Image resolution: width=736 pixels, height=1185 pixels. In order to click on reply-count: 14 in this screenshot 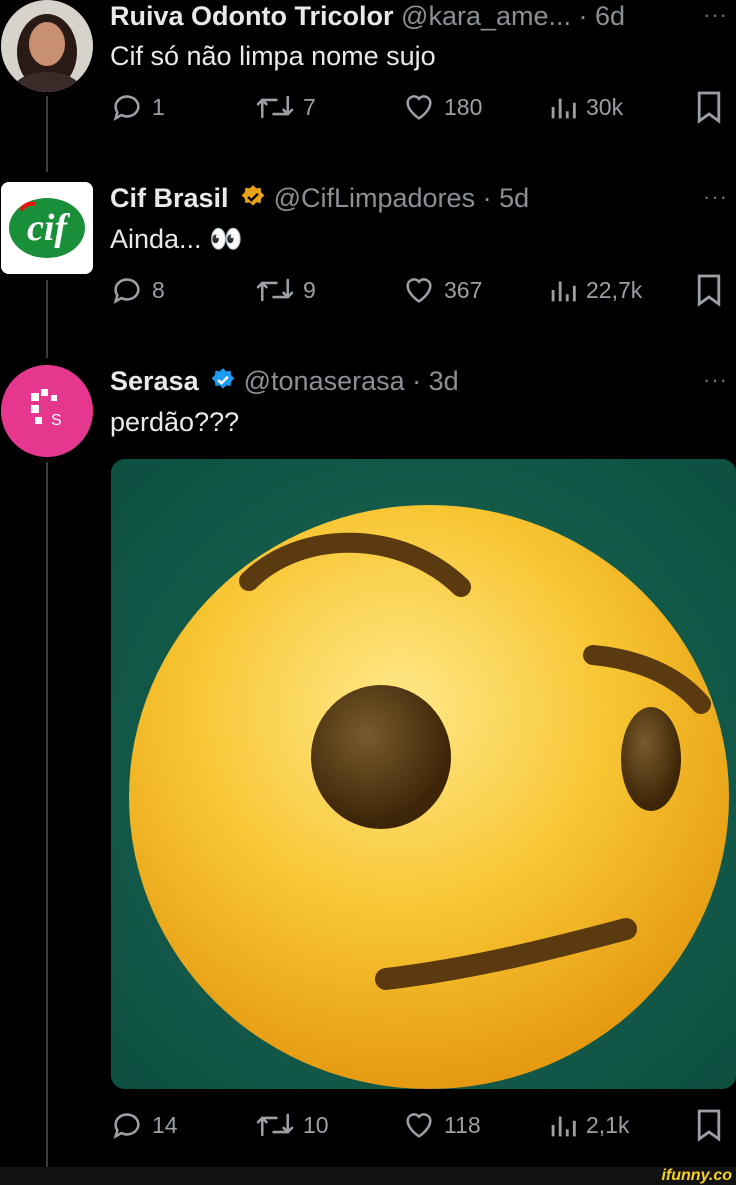, I will do `click(165, 1124)`.